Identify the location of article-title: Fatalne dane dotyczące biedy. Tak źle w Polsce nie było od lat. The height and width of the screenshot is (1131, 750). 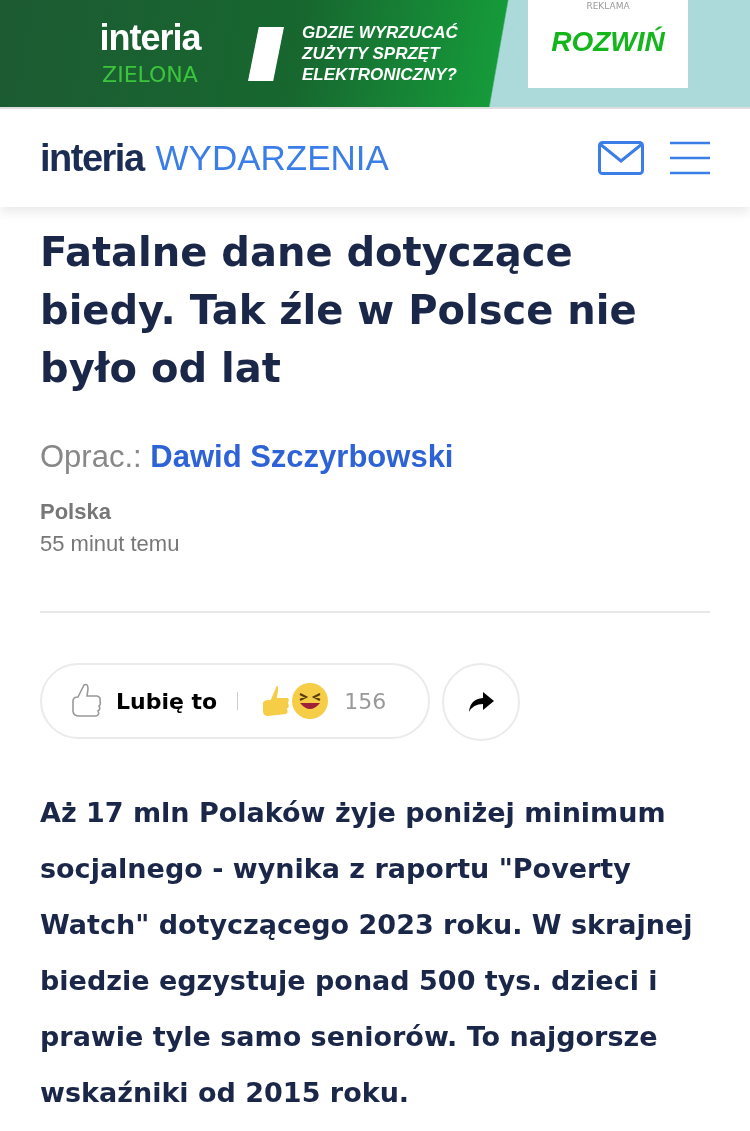
(339, 310).